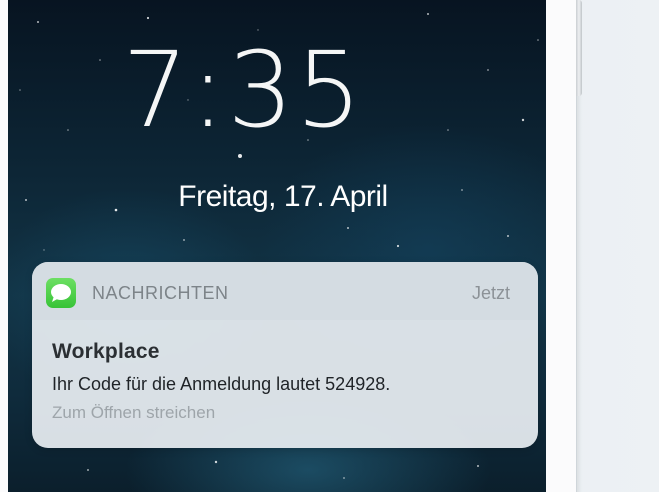  Describe the element at coordinates (106, 351) in the screenshot. I see `notification-title: Workplace` at that location.